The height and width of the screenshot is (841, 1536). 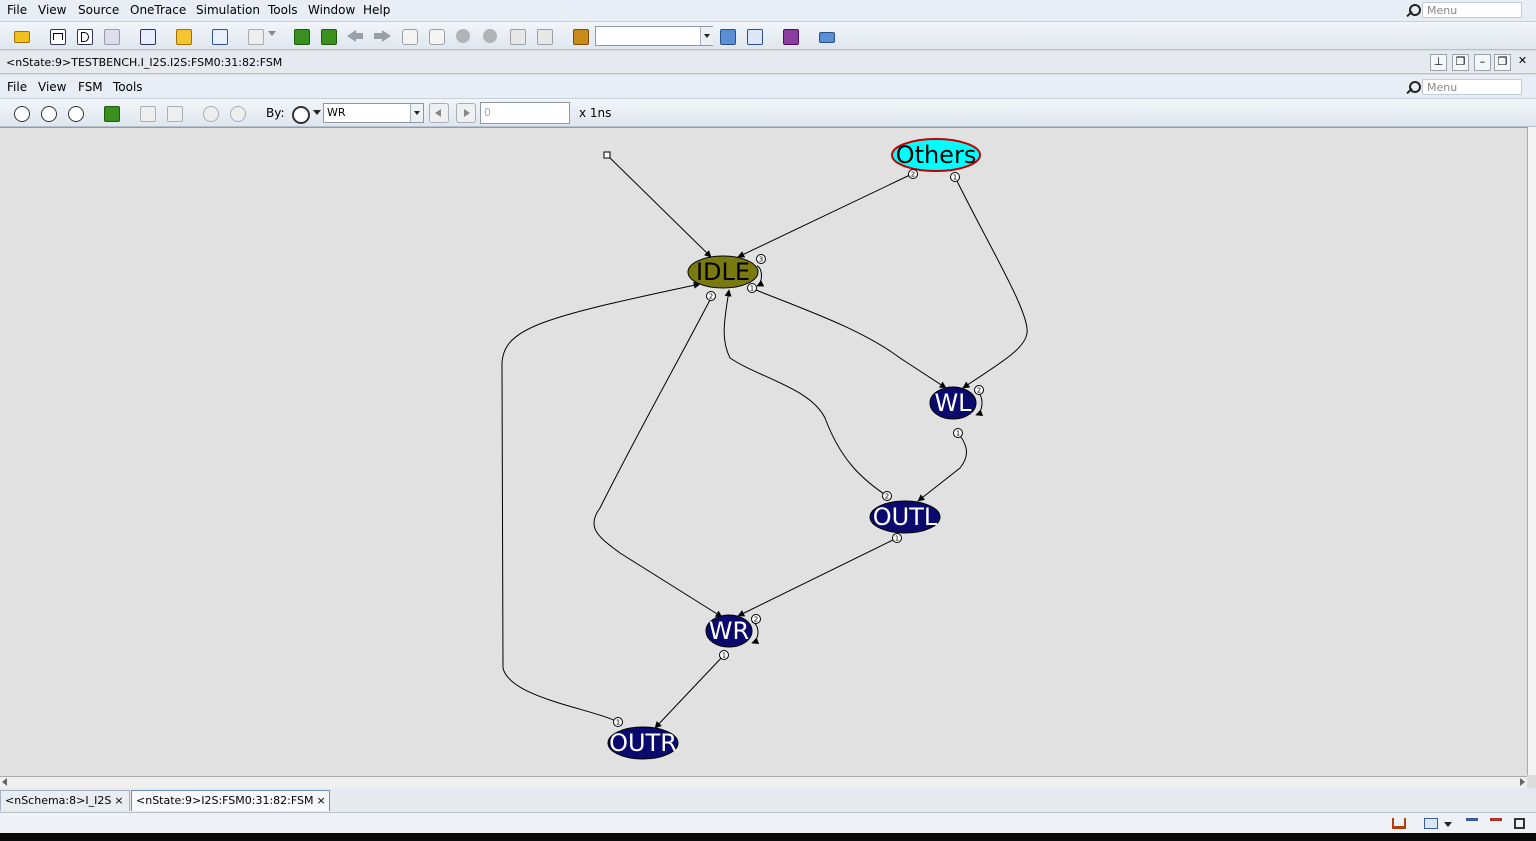 I want to click on bottom-edge, so click(x=768, y=837).